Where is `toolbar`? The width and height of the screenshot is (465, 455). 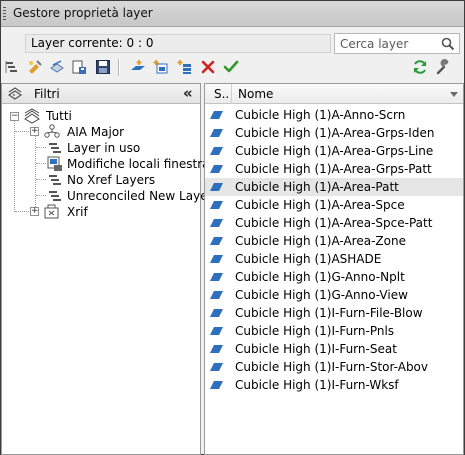
toolbar is located at coordinates (232, 68).